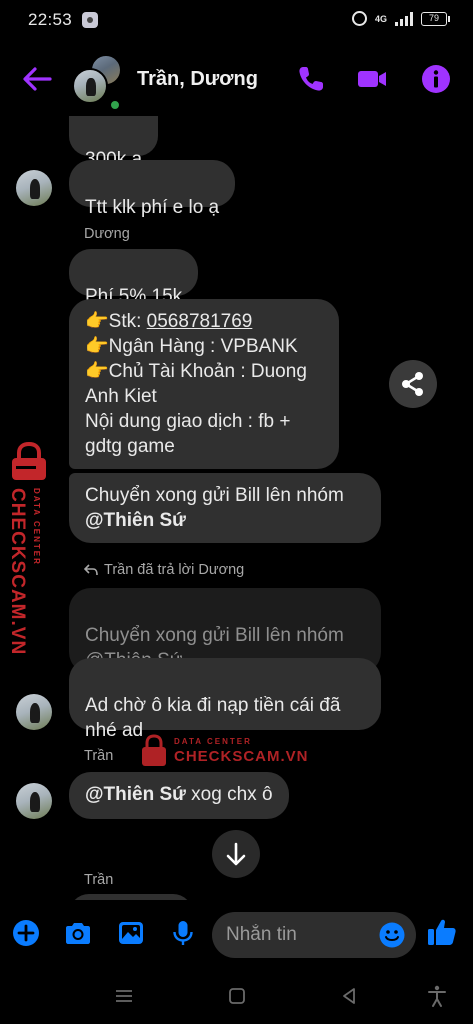 The image size is (473, 1024). Describe the element at coordinates (236, 20) in the screenshot. I see `status-bar: 22:53 4G 79` at that location.